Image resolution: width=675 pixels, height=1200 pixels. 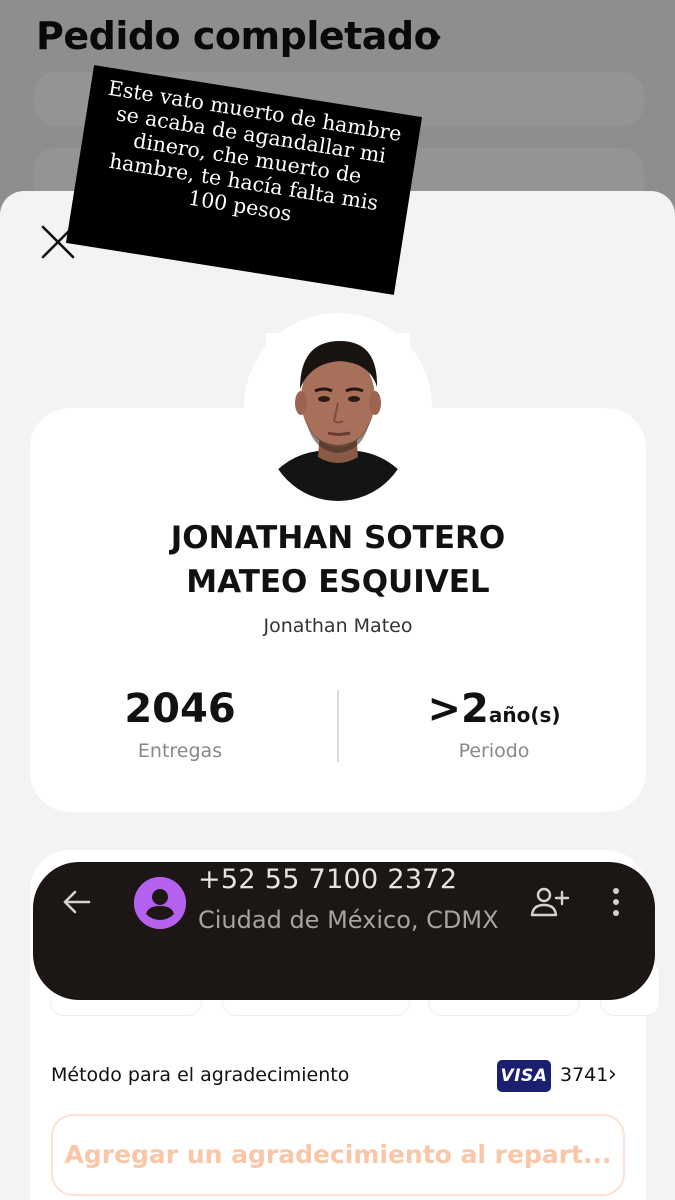 What do you see at coordinates (338, 538) in the screenshot?
I see `courier-name-line-1: JONATHAN SOTERO` at bounding box center [338, 538].